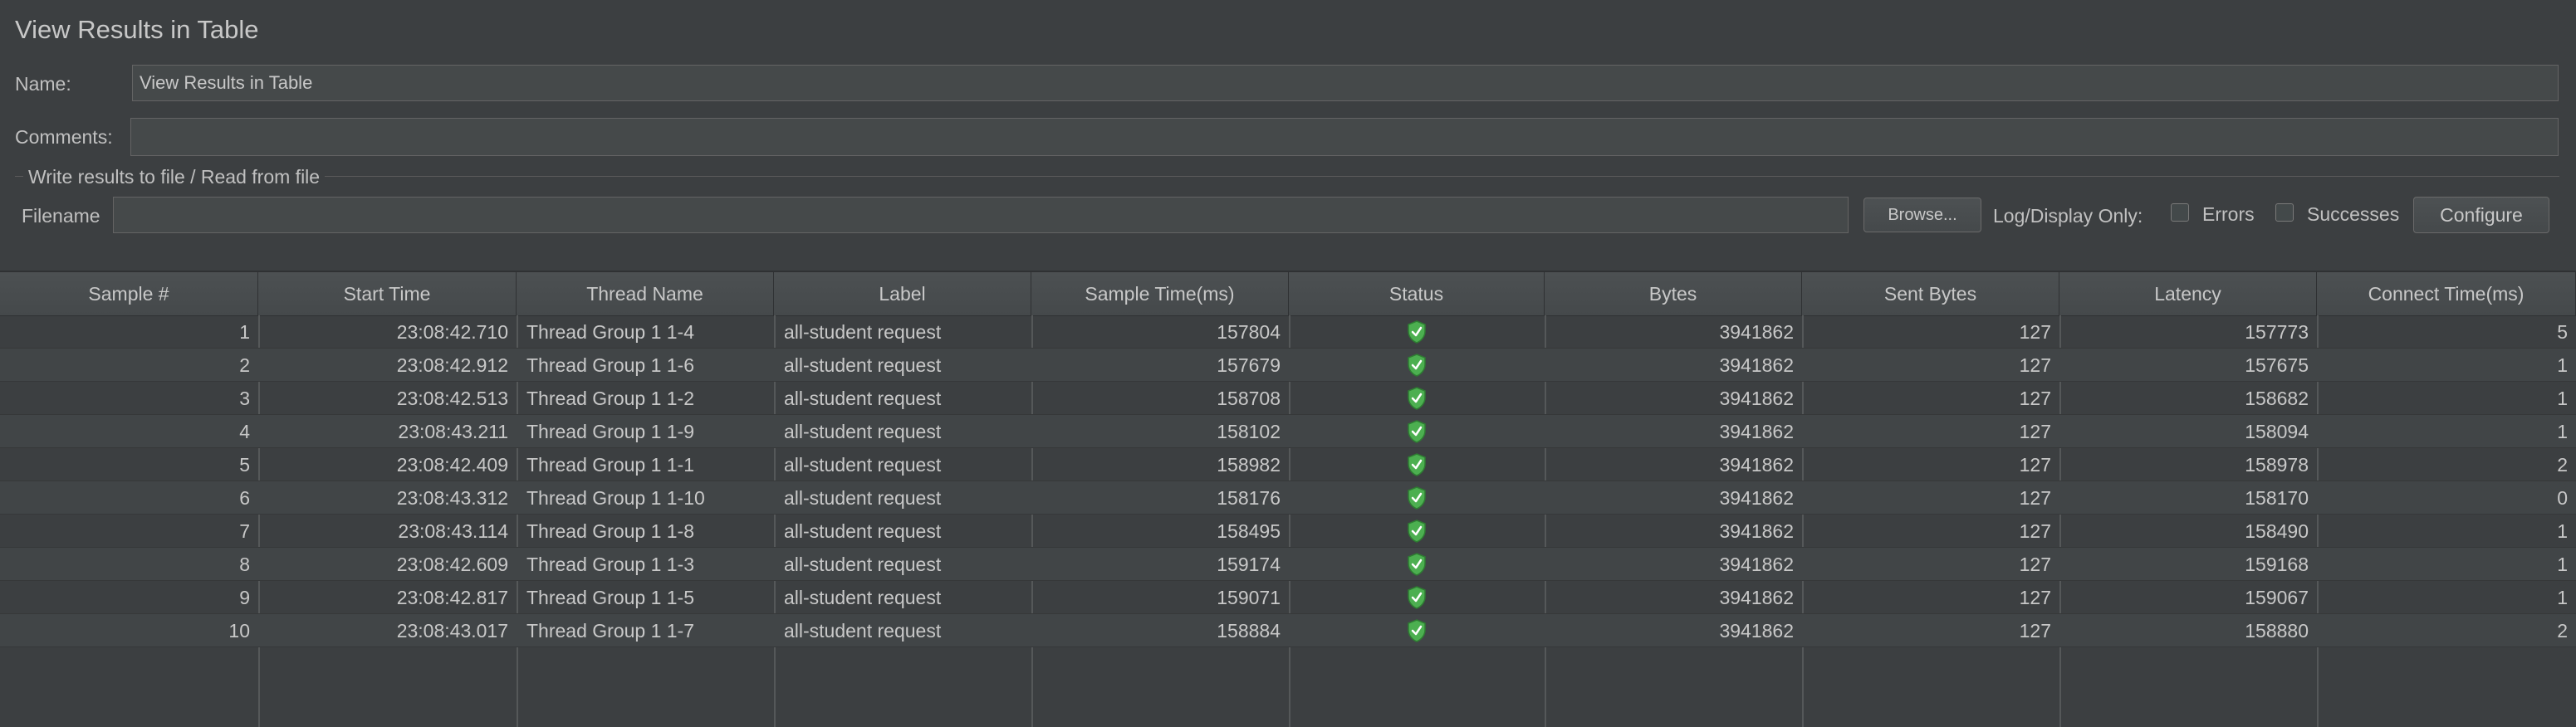 This screenshot has width=2576, height=727. I want to click on cell-latency: 158682, so click(2277, 398).